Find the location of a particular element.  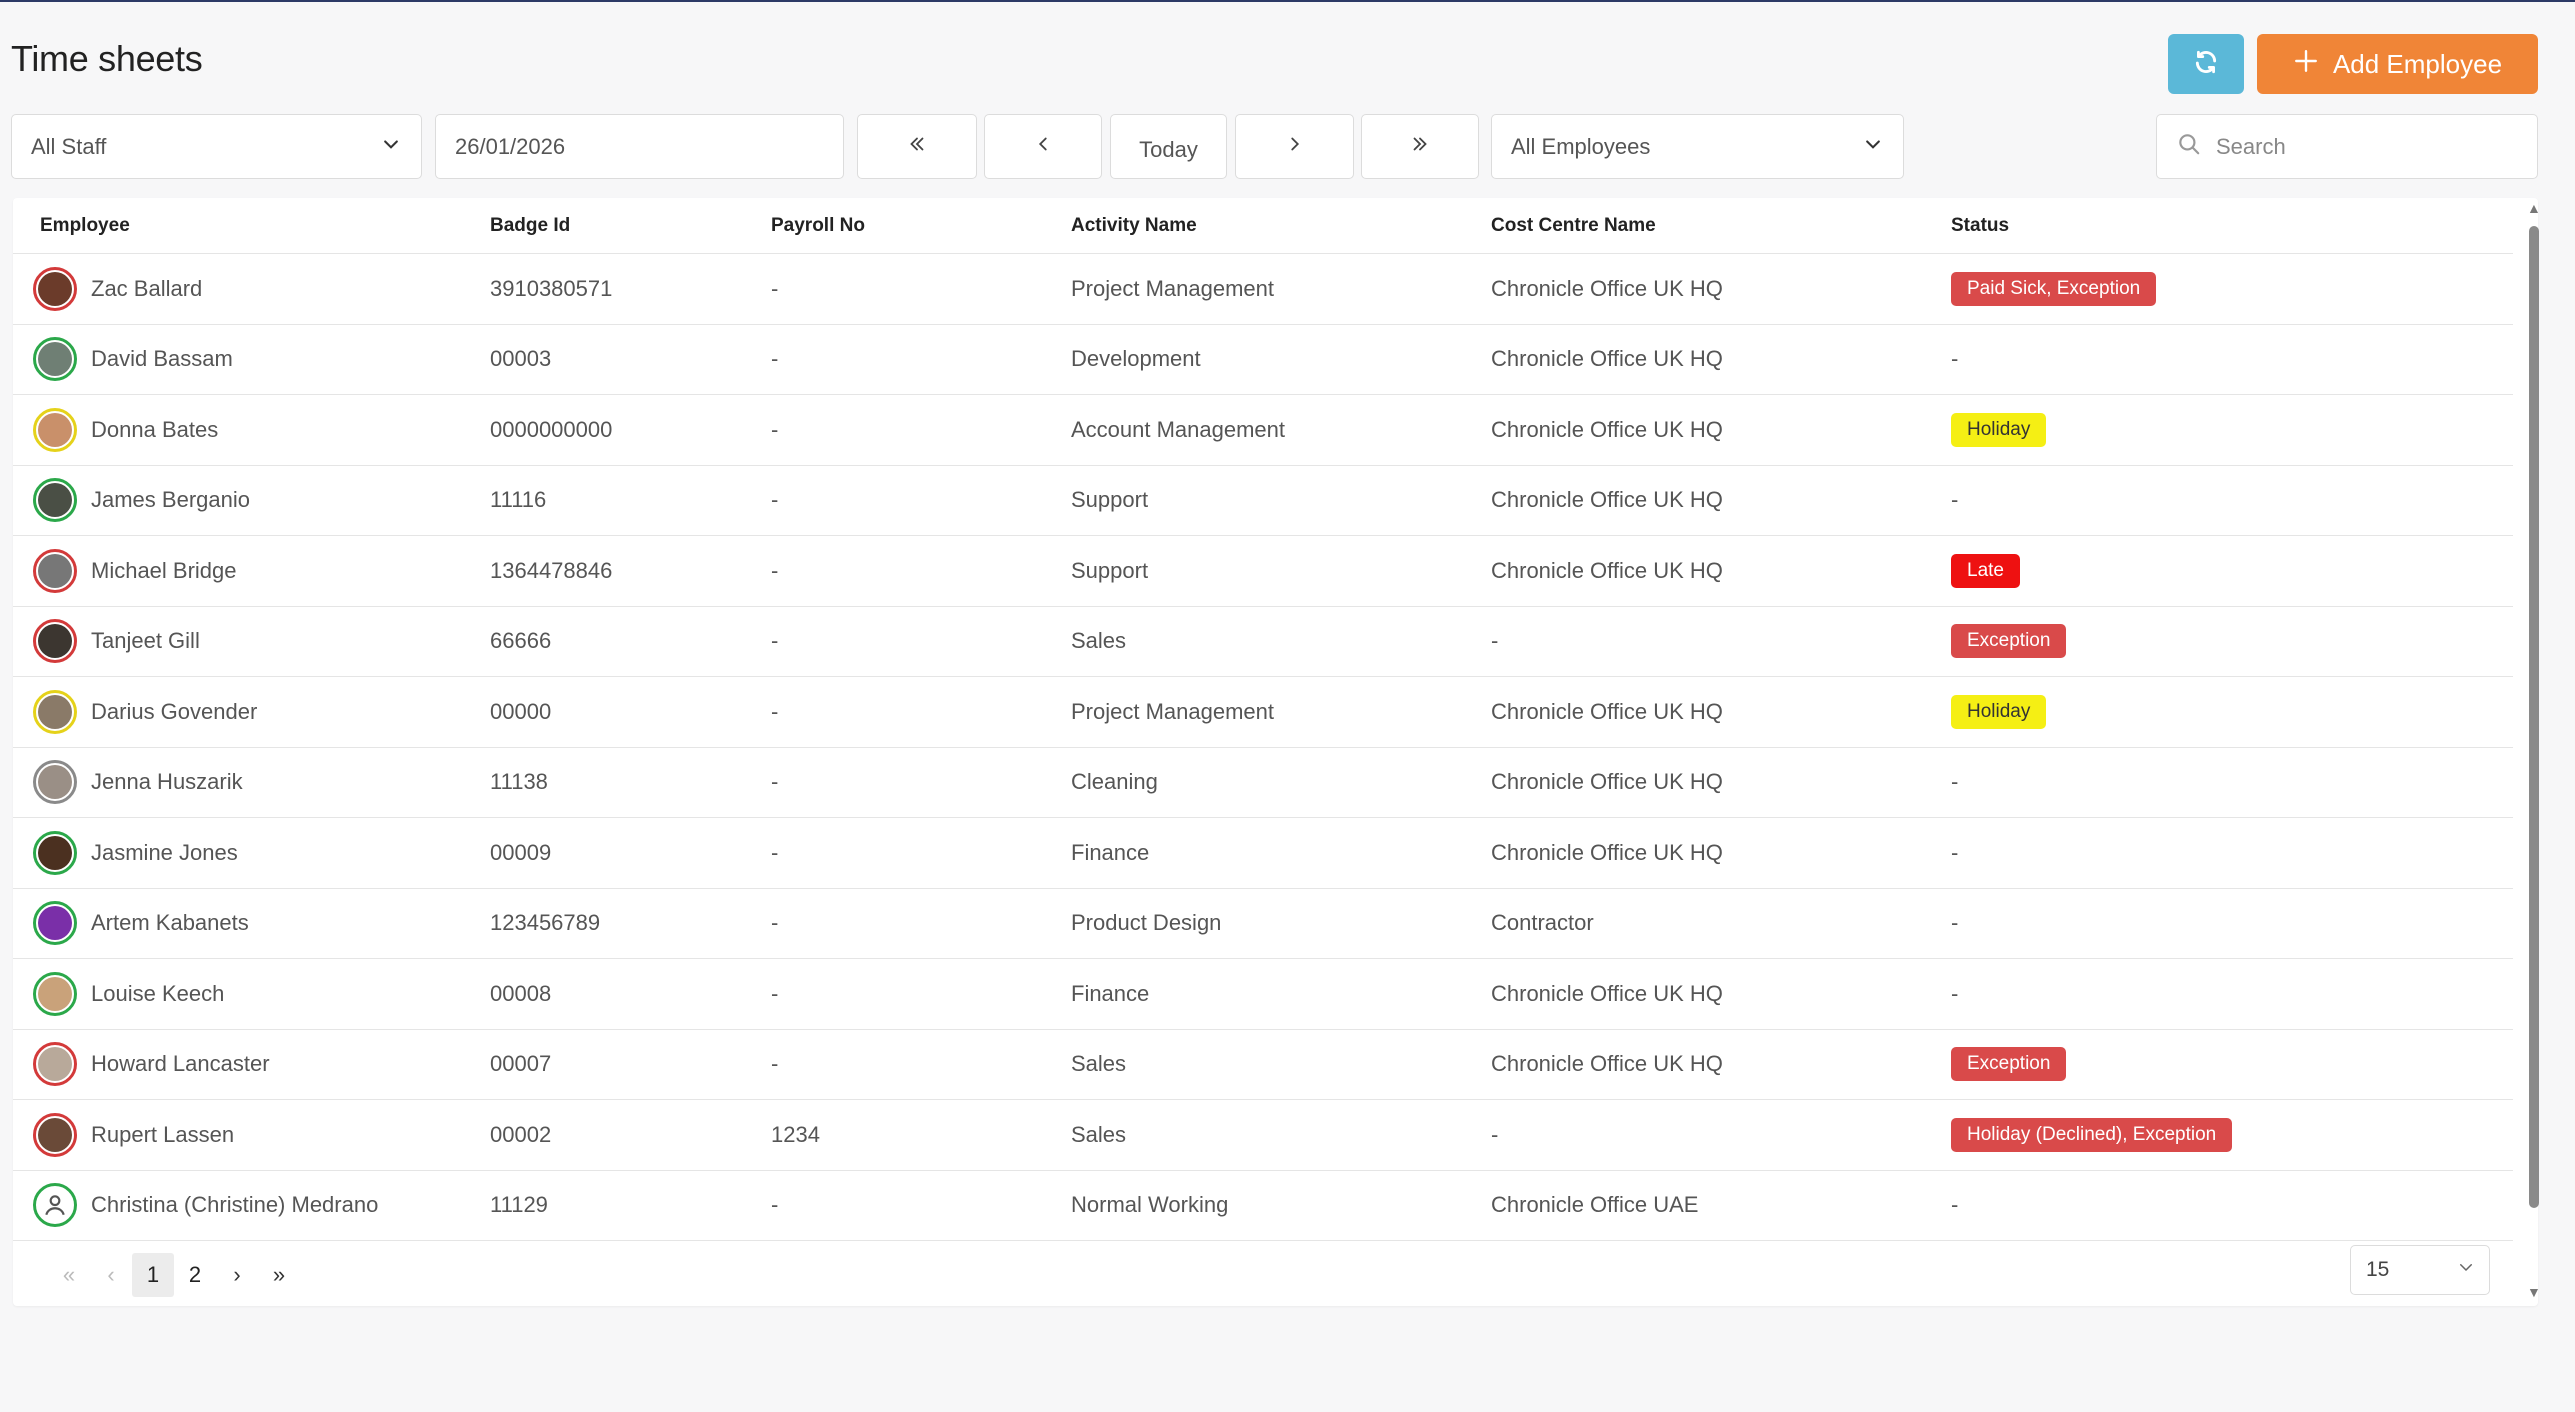

employee-cell: Tanjeet Gill is located at coordinates (251, 641).